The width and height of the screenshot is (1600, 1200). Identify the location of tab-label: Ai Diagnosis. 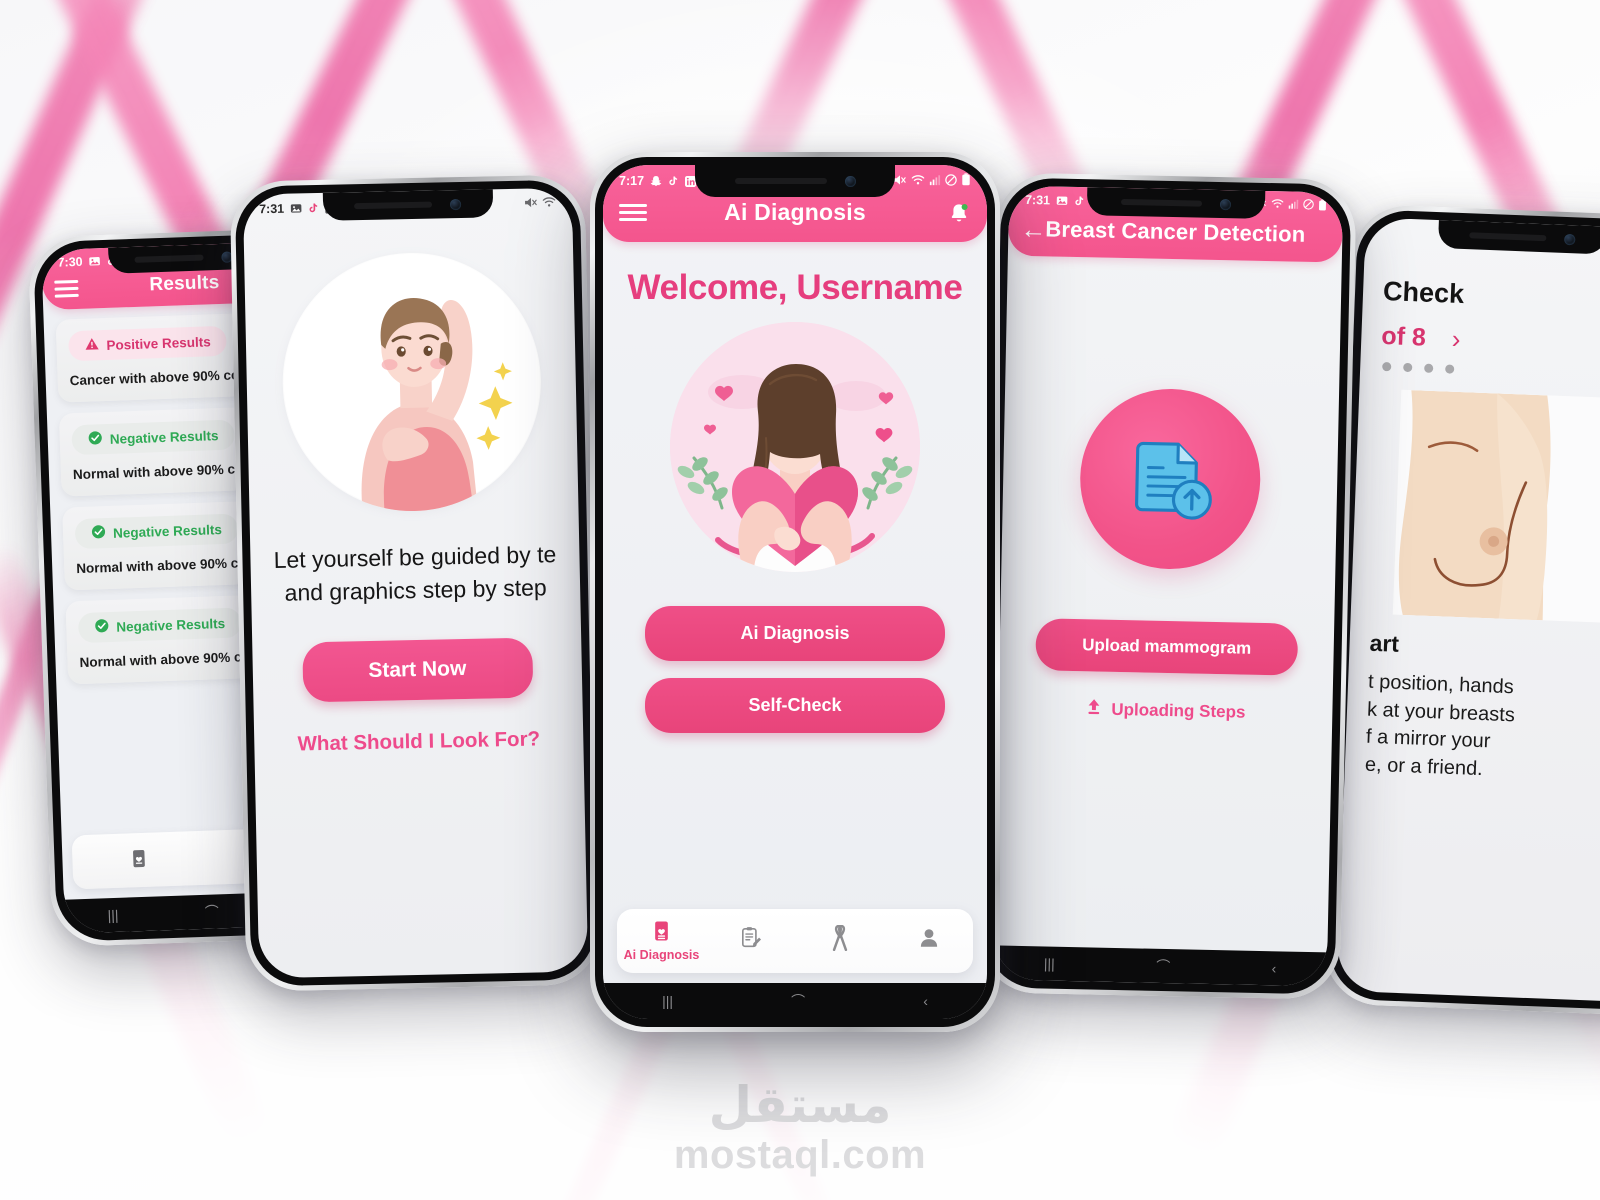
(661, 955).